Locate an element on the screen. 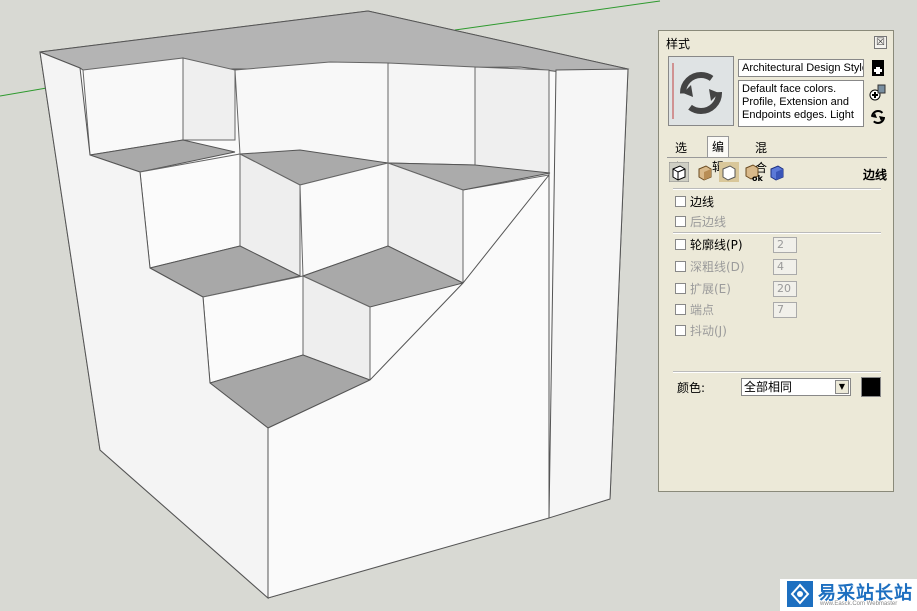 This screenshot has height=611, width=917. site-logo-icon is located at coordinates (800, 594).